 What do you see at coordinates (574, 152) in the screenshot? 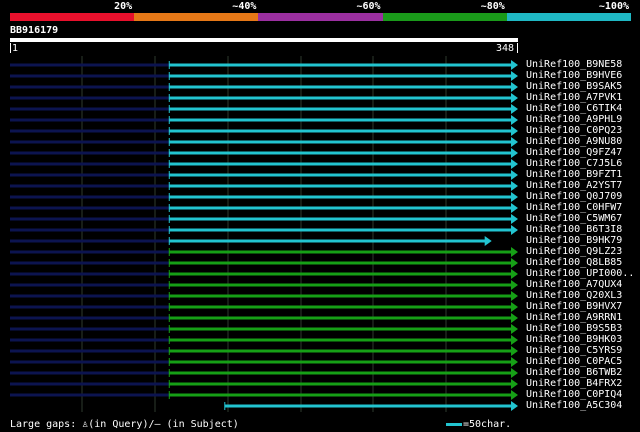
I see `hit-label: UniRef100_Q9FZ47` at bounding box center [574, 152].